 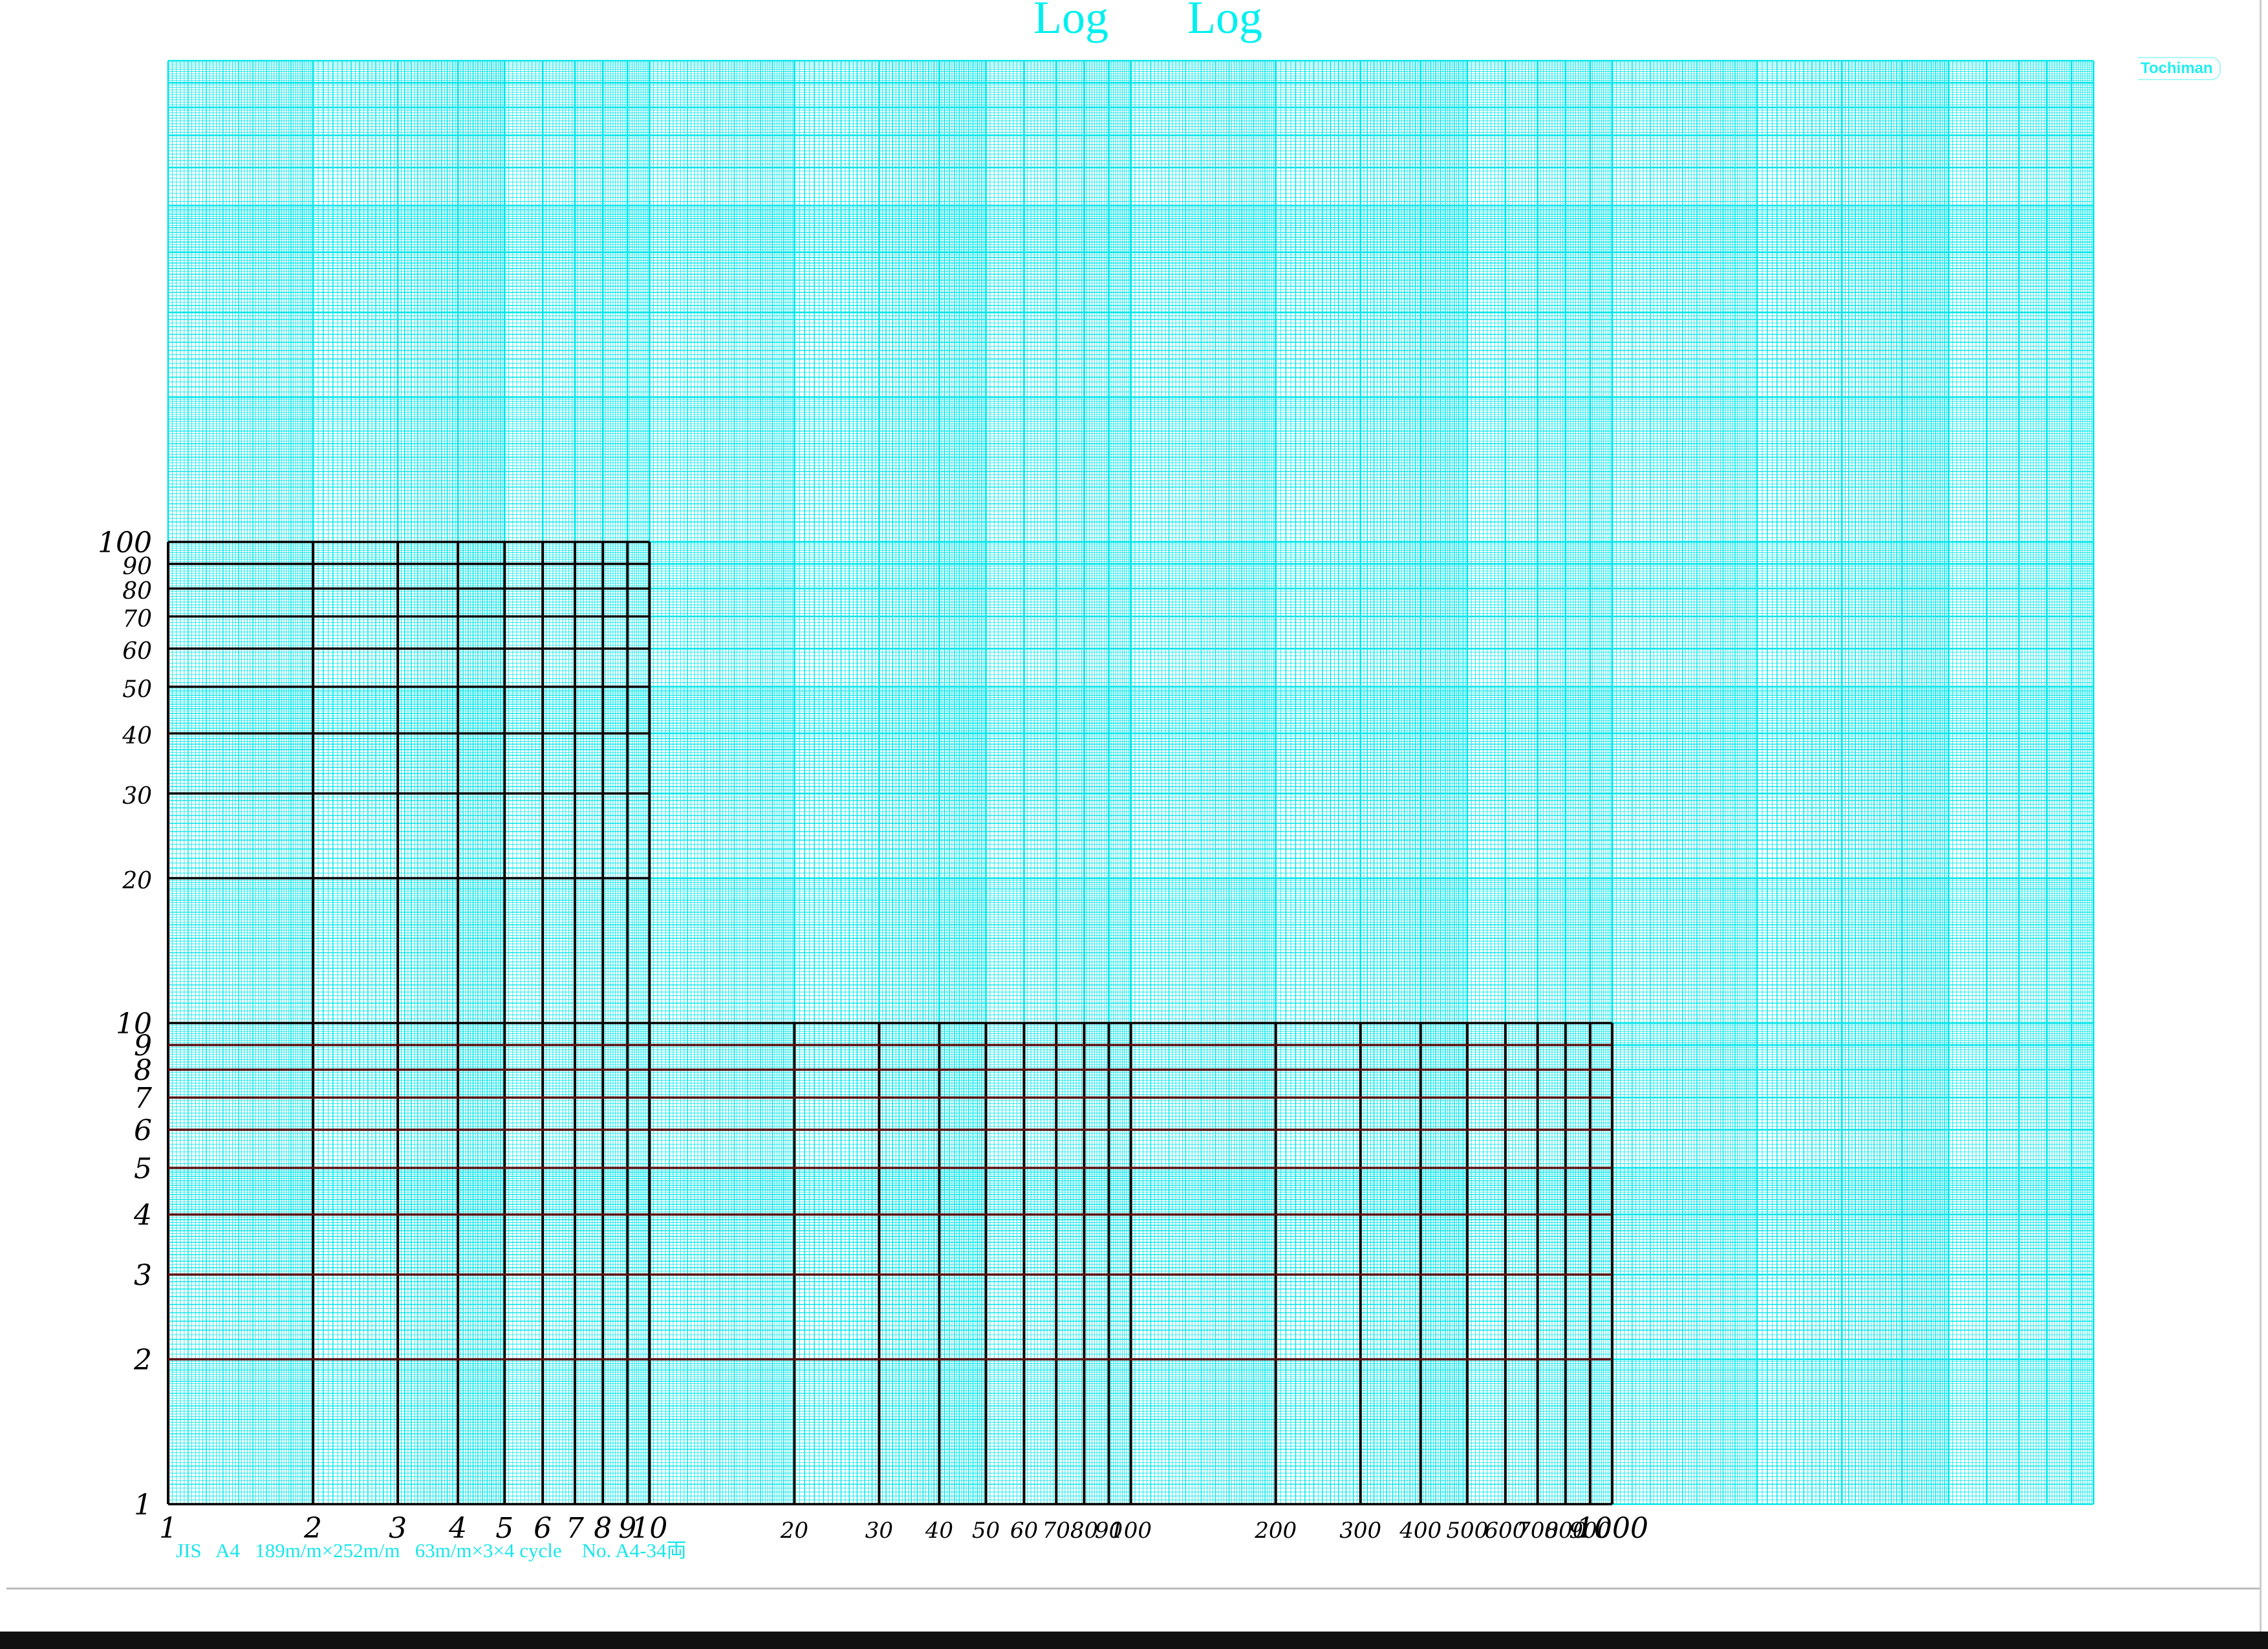 I want to click on y-tick-label: 6, so click(x=143, y=1130).